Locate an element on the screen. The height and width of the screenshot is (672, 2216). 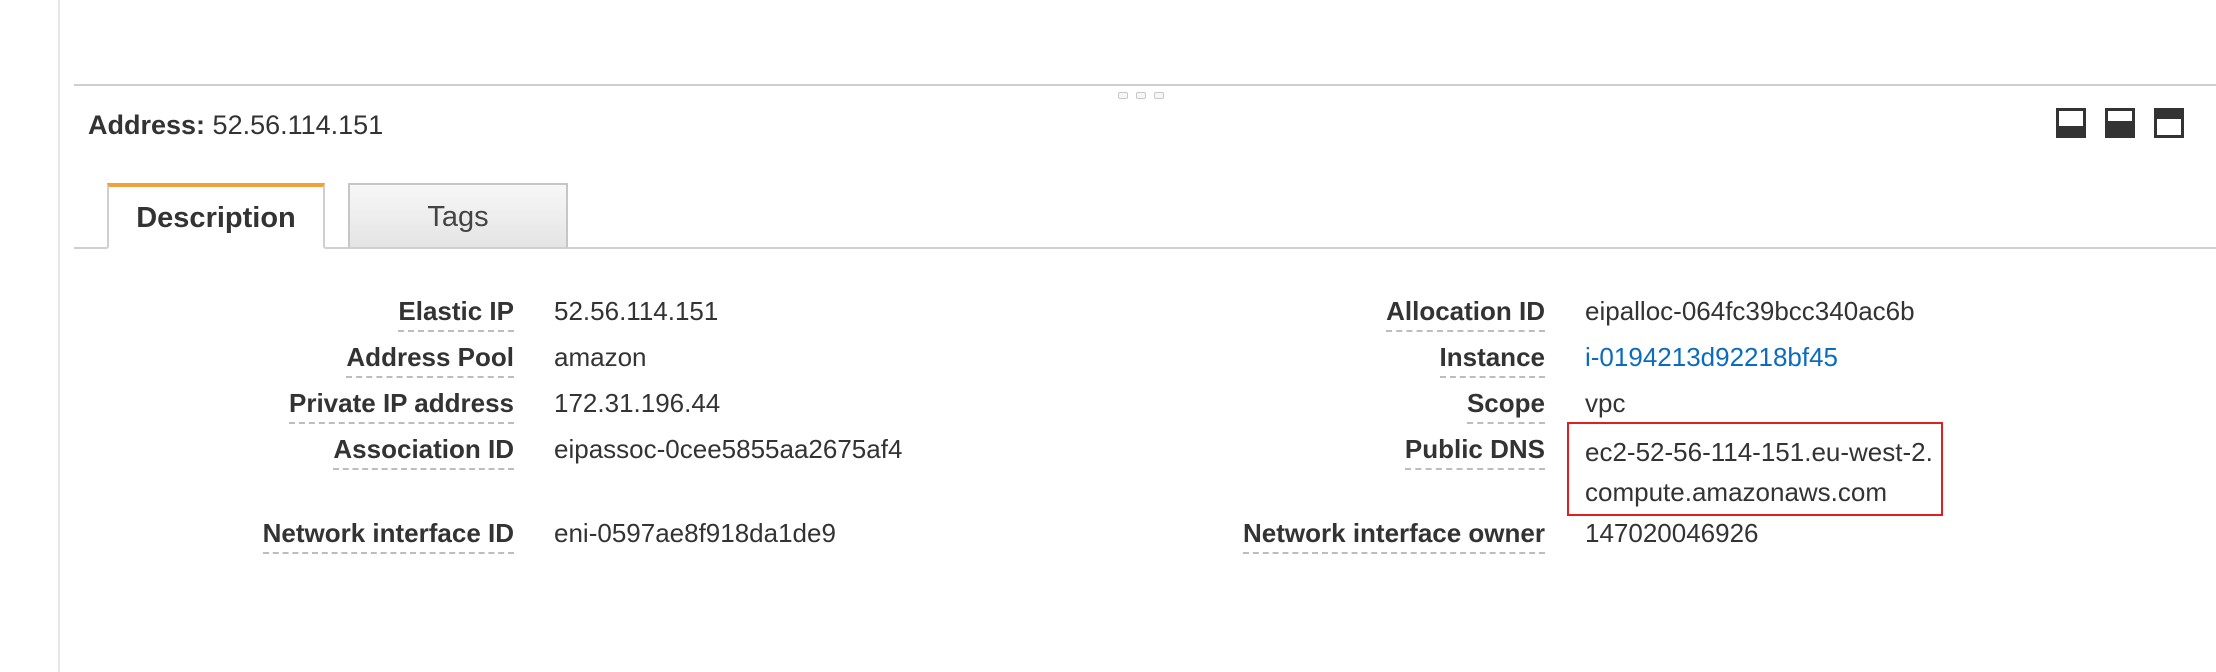
elastic-ip-label: Elastic IP is located at coordinates (456, 314).